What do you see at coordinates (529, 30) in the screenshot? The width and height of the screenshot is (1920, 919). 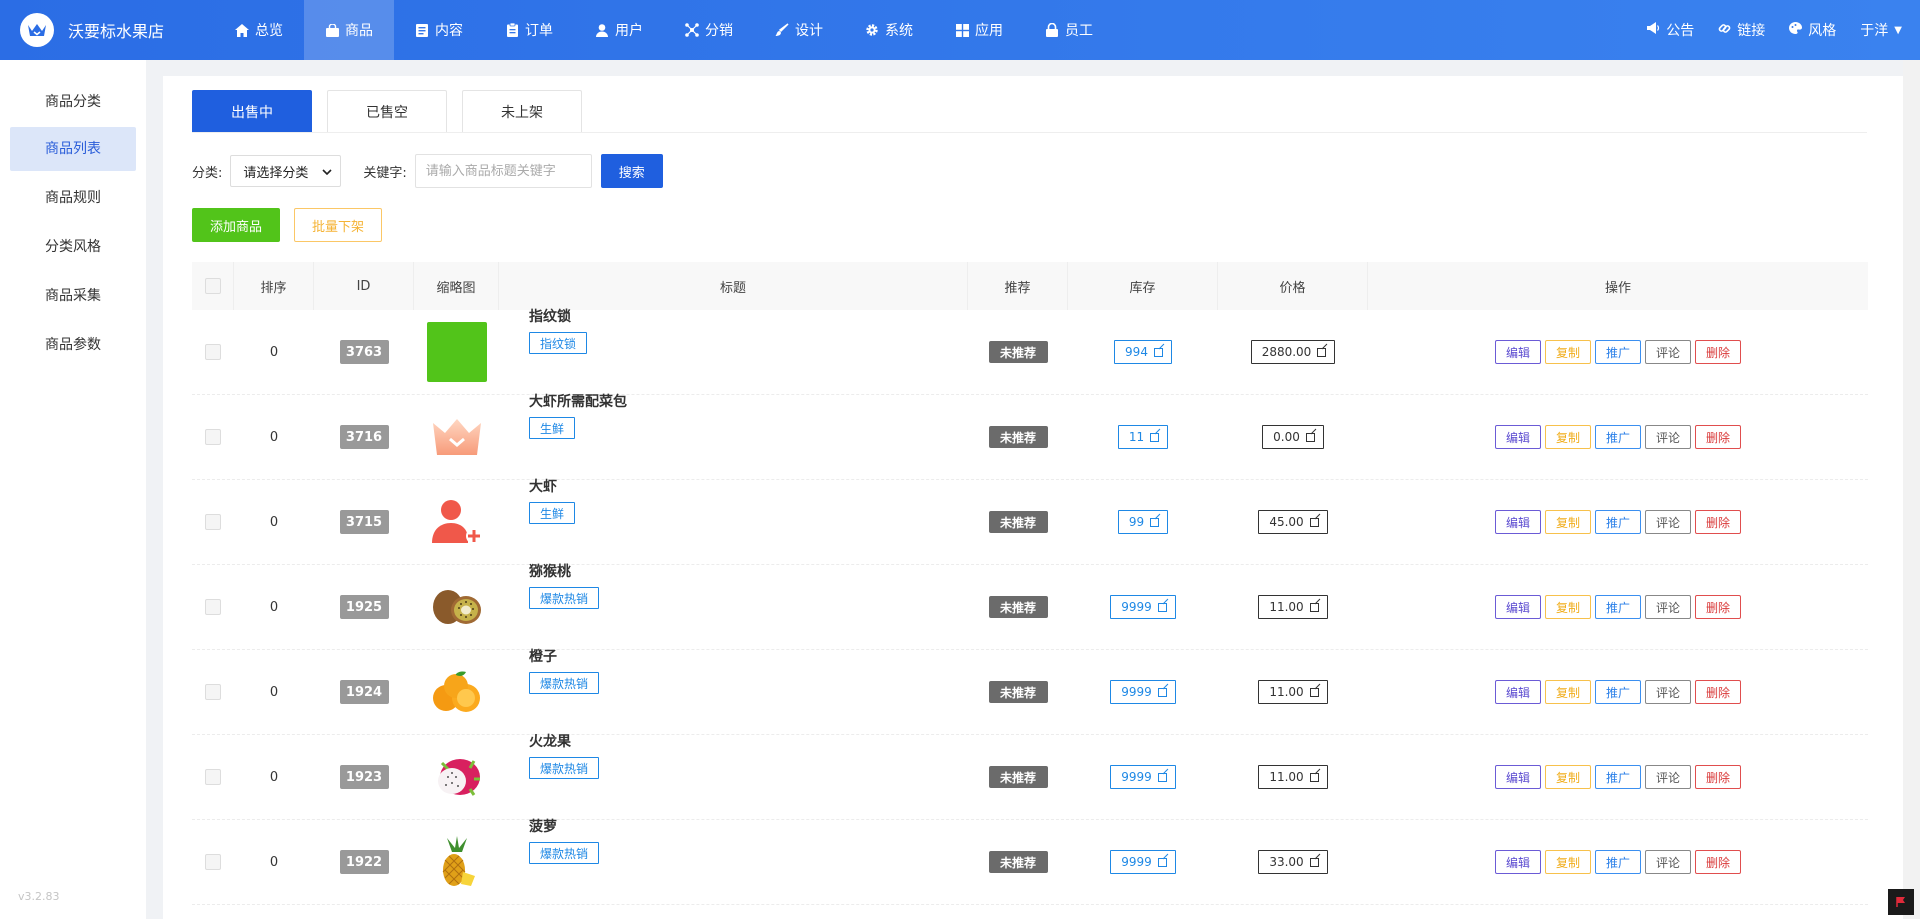 I see `nav-orders: 订单` at bounding box center [529, 30].